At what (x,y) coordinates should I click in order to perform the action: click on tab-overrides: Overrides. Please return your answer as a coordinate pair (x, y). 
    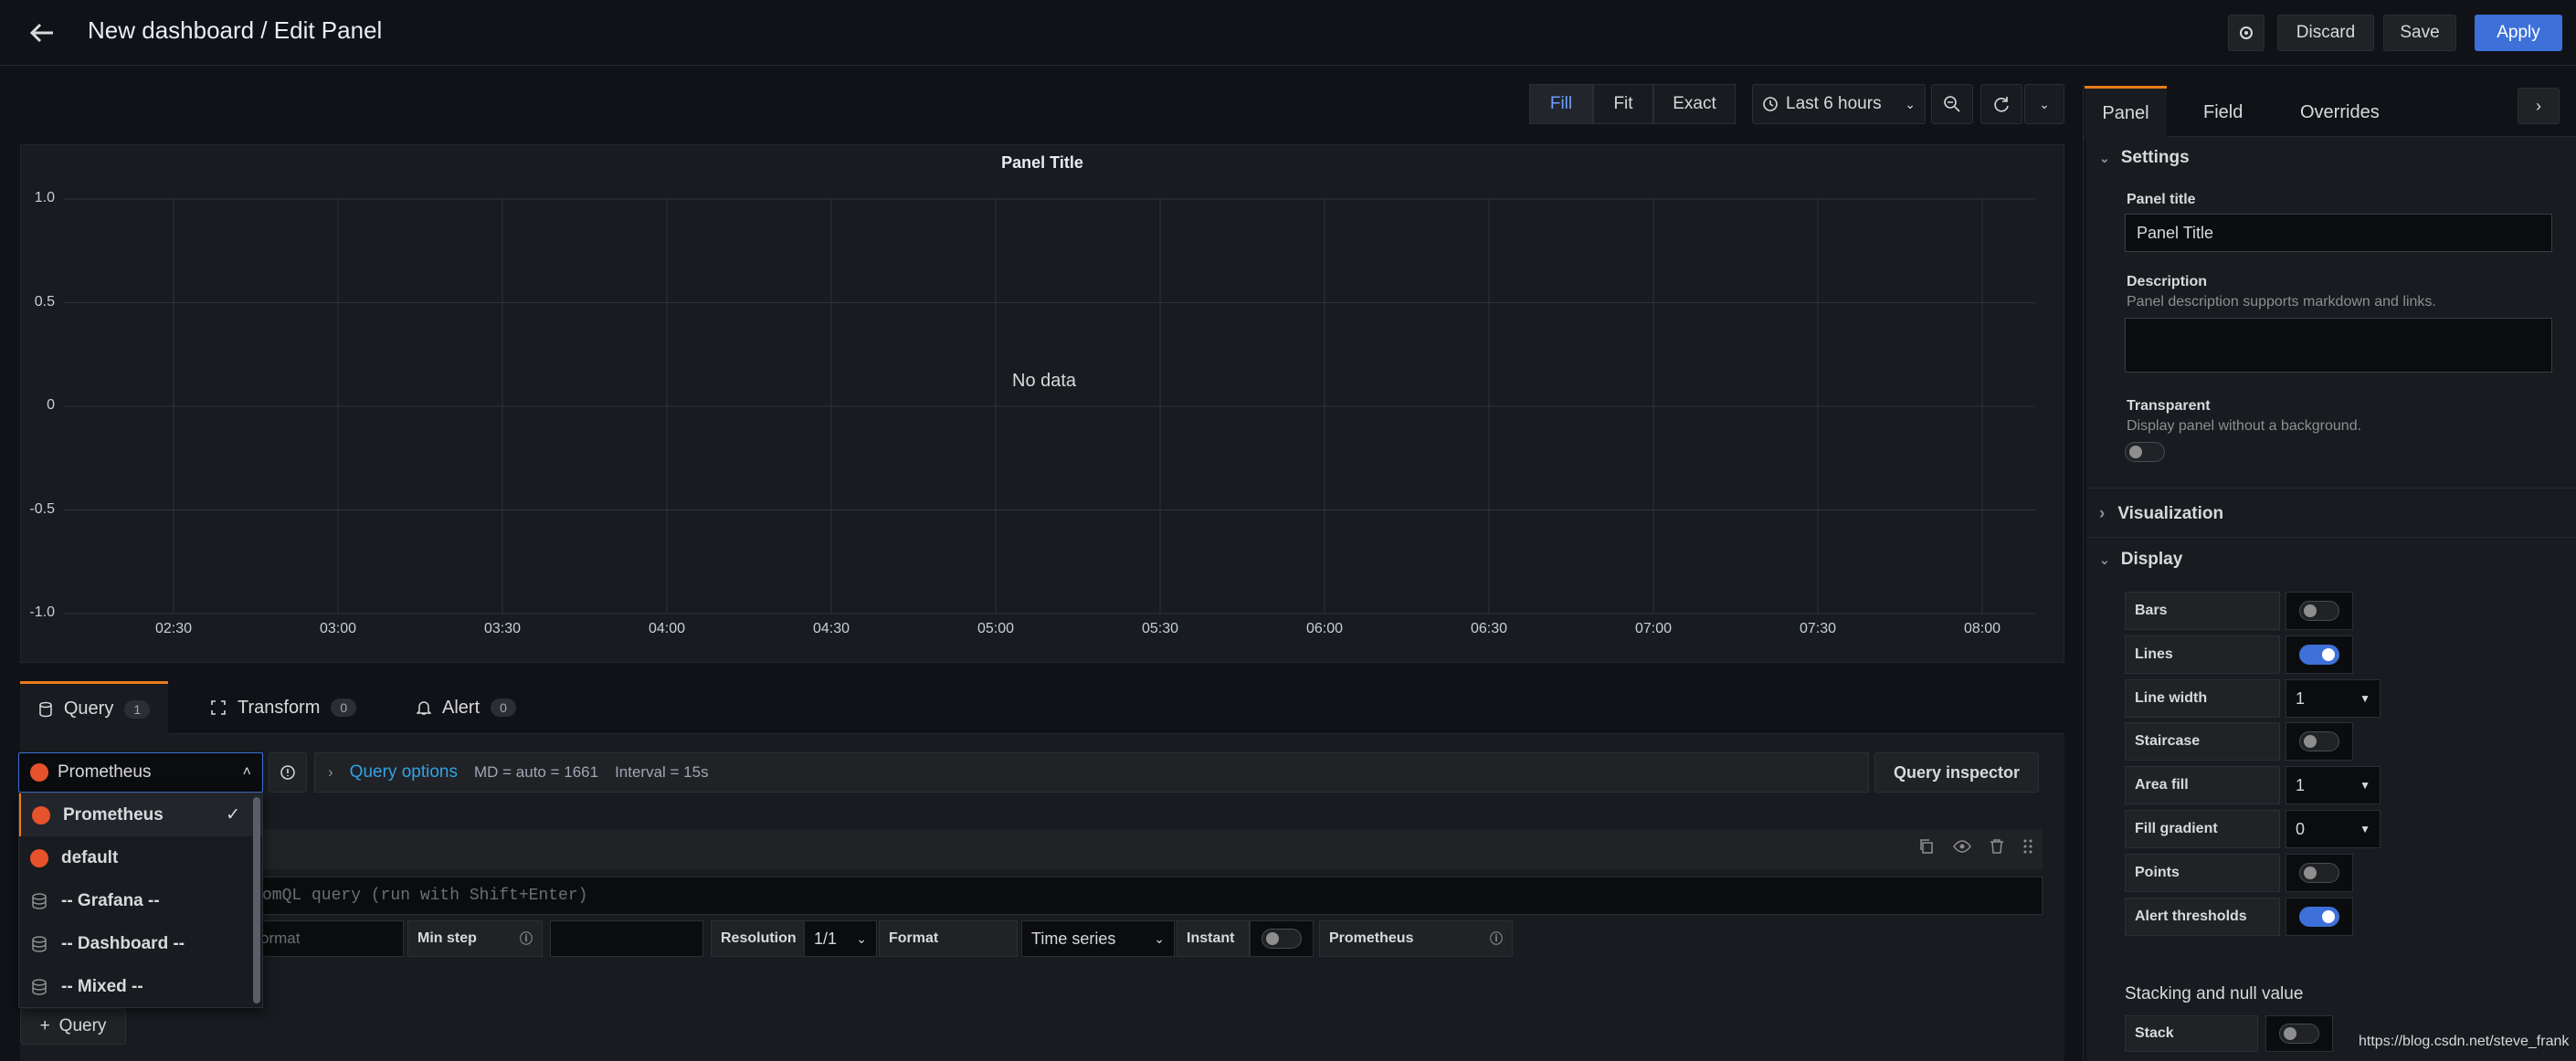
    Looking at the image, I should click on (2340, 112).